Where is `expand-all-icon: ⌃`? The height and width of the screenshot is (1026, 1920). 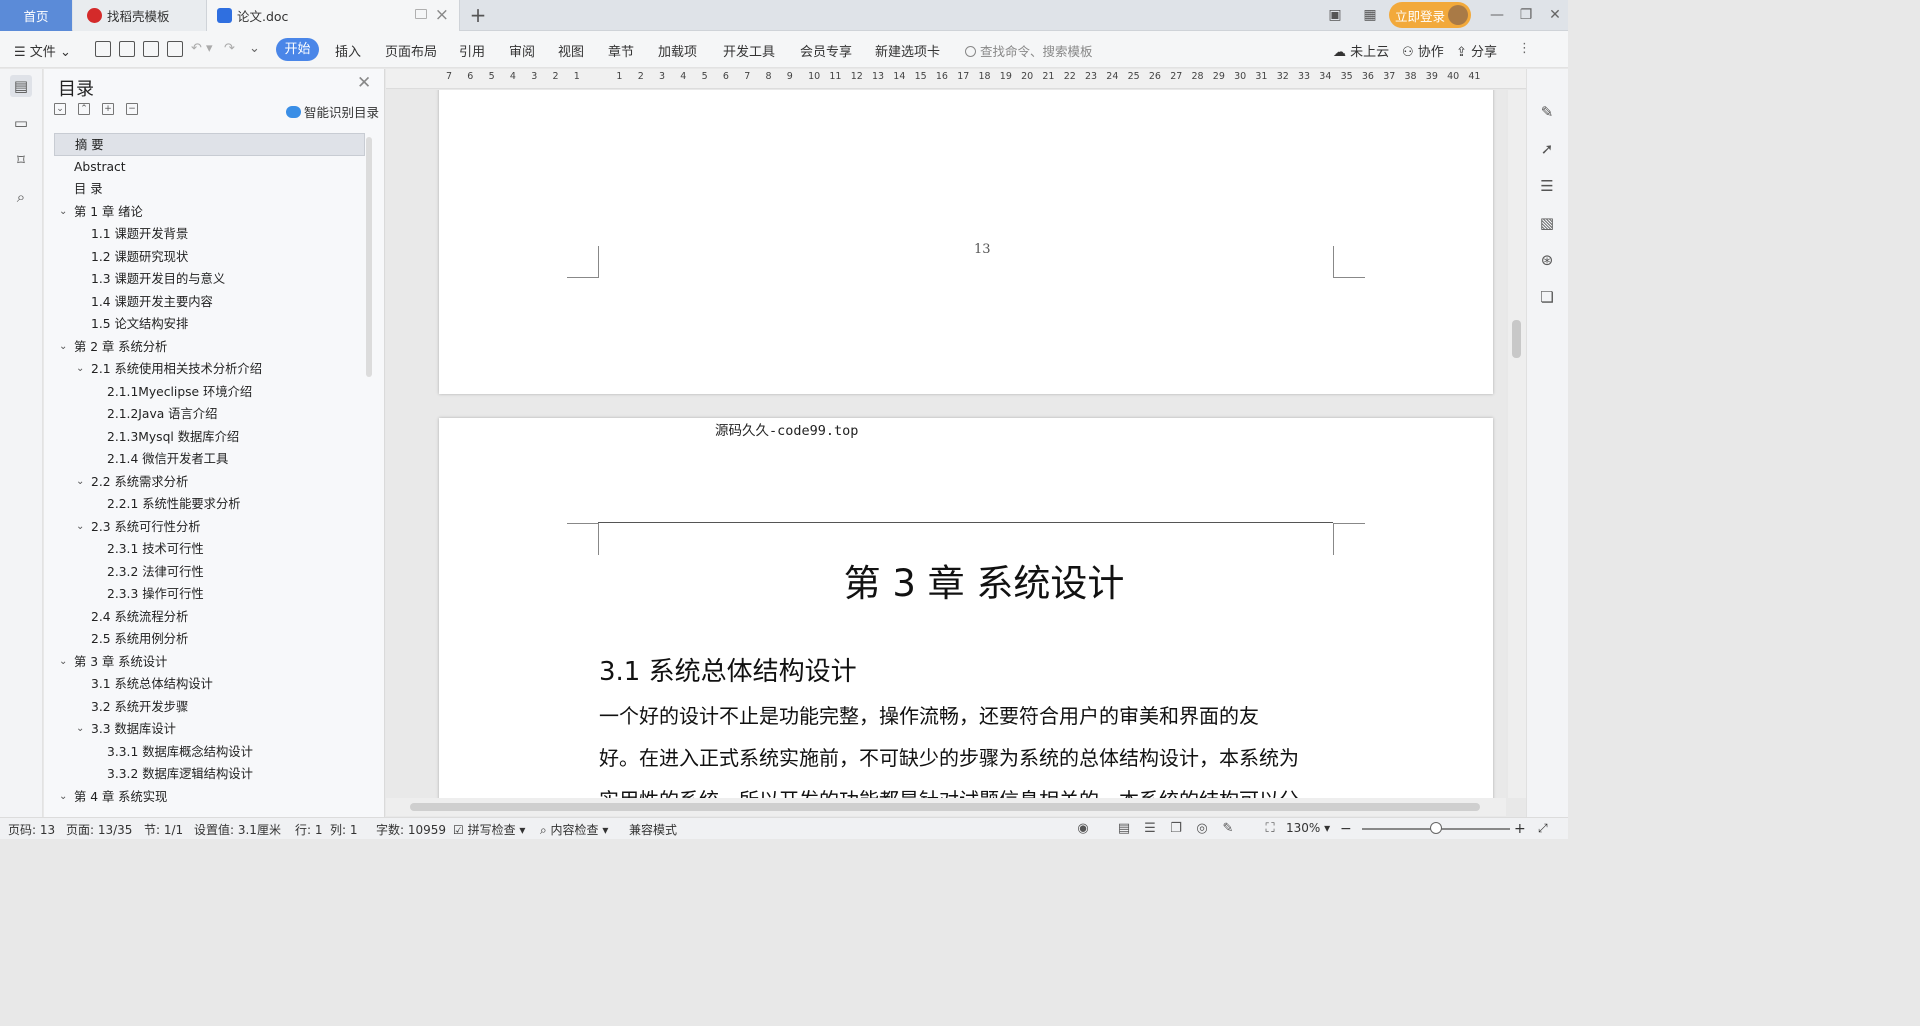
expand-all-icon: ⌃ is located at coordinates (84, 109).